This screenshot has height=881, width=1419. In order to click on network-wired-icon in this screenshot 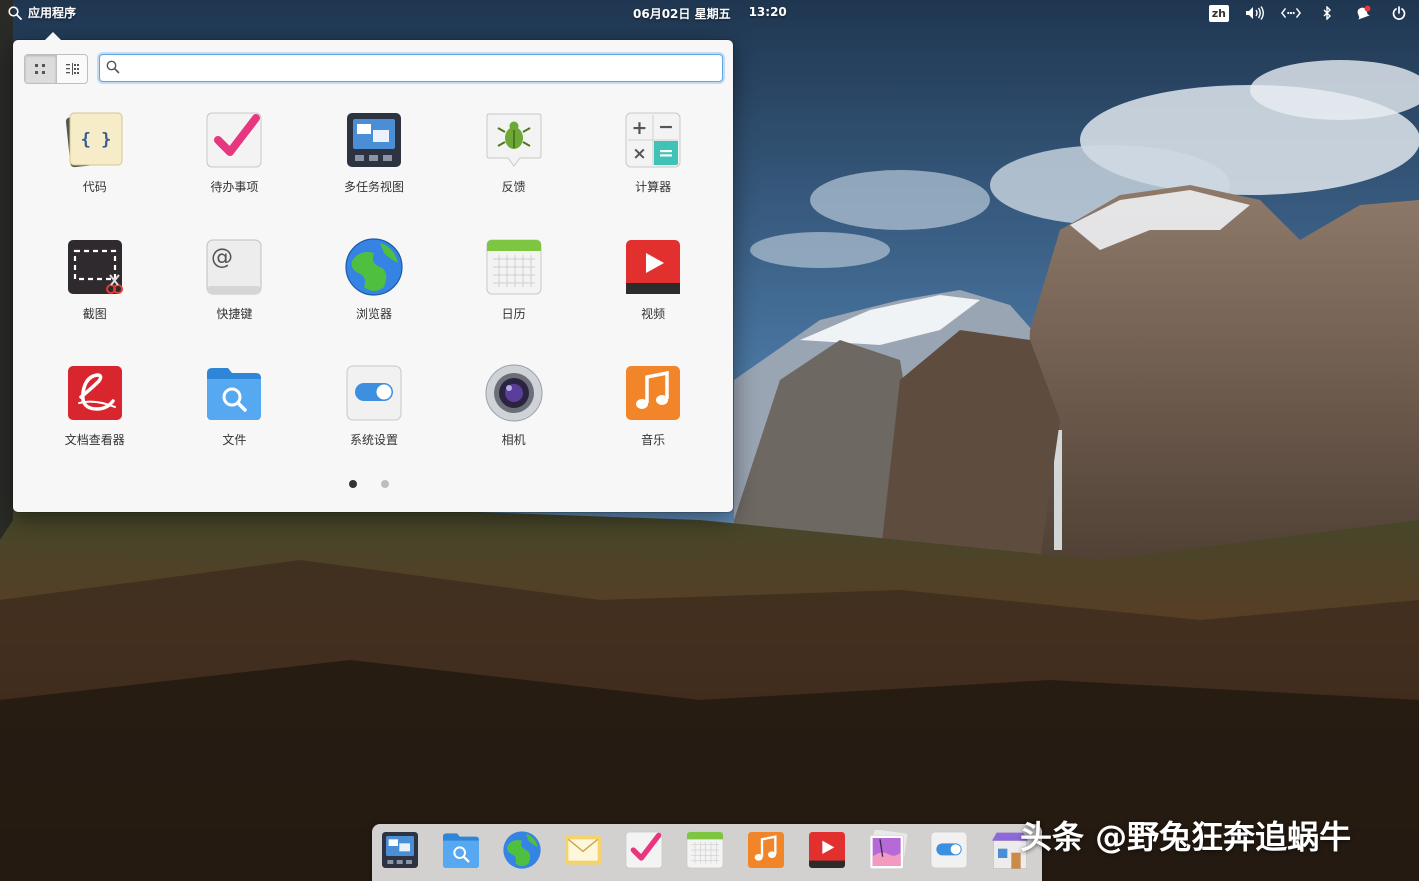, I will do `click(1291, 13)`.